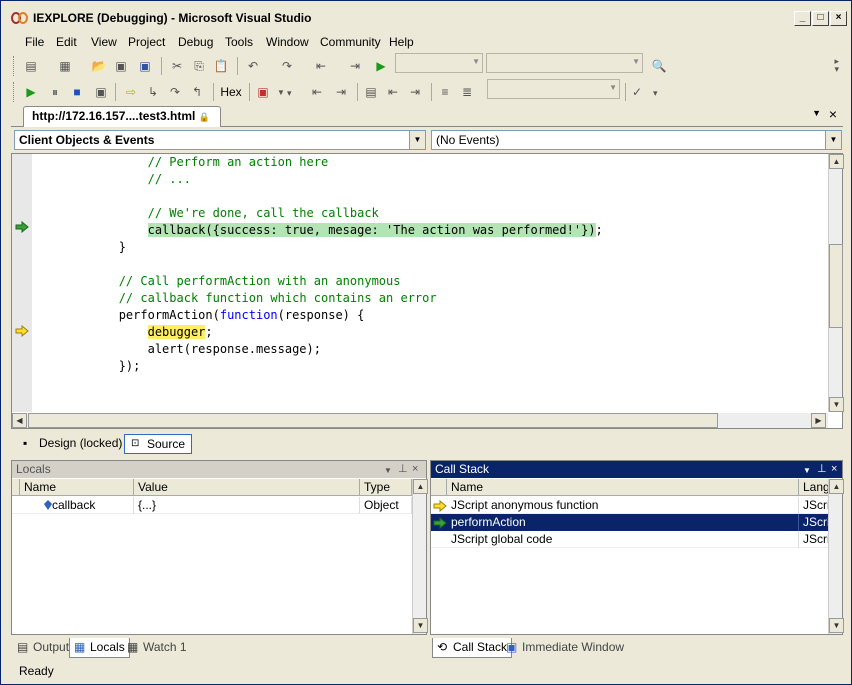  What do you see at coordinates (401, 42) in the screenshot?
I see `menu-help: Help` at bounding box center [401, 42].